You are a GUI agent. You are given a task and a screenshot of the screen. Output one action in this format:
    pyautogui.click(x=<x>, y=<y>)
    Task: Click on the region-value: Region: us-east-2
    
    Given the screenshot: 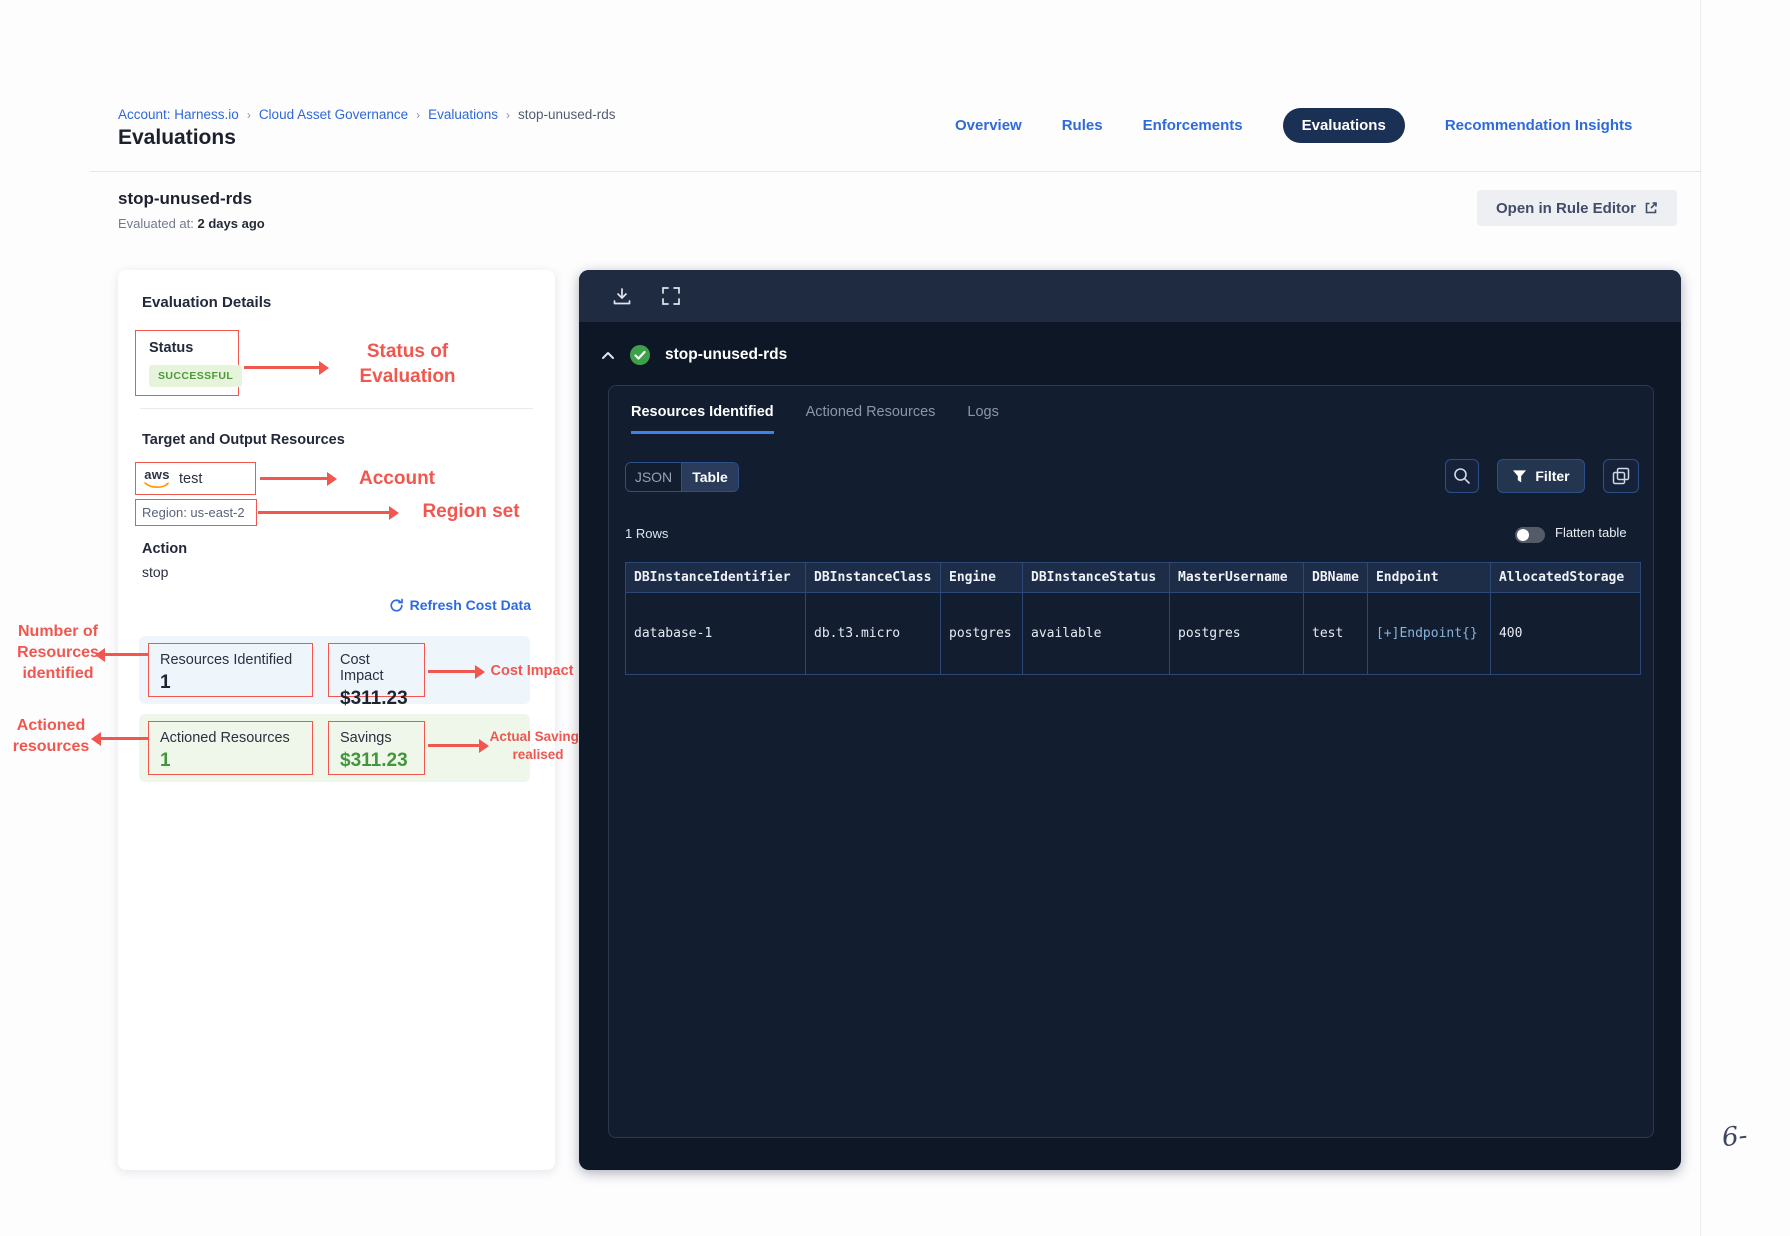 What is the action you would take?
    pyautogui.click(x=193, y=512)
    